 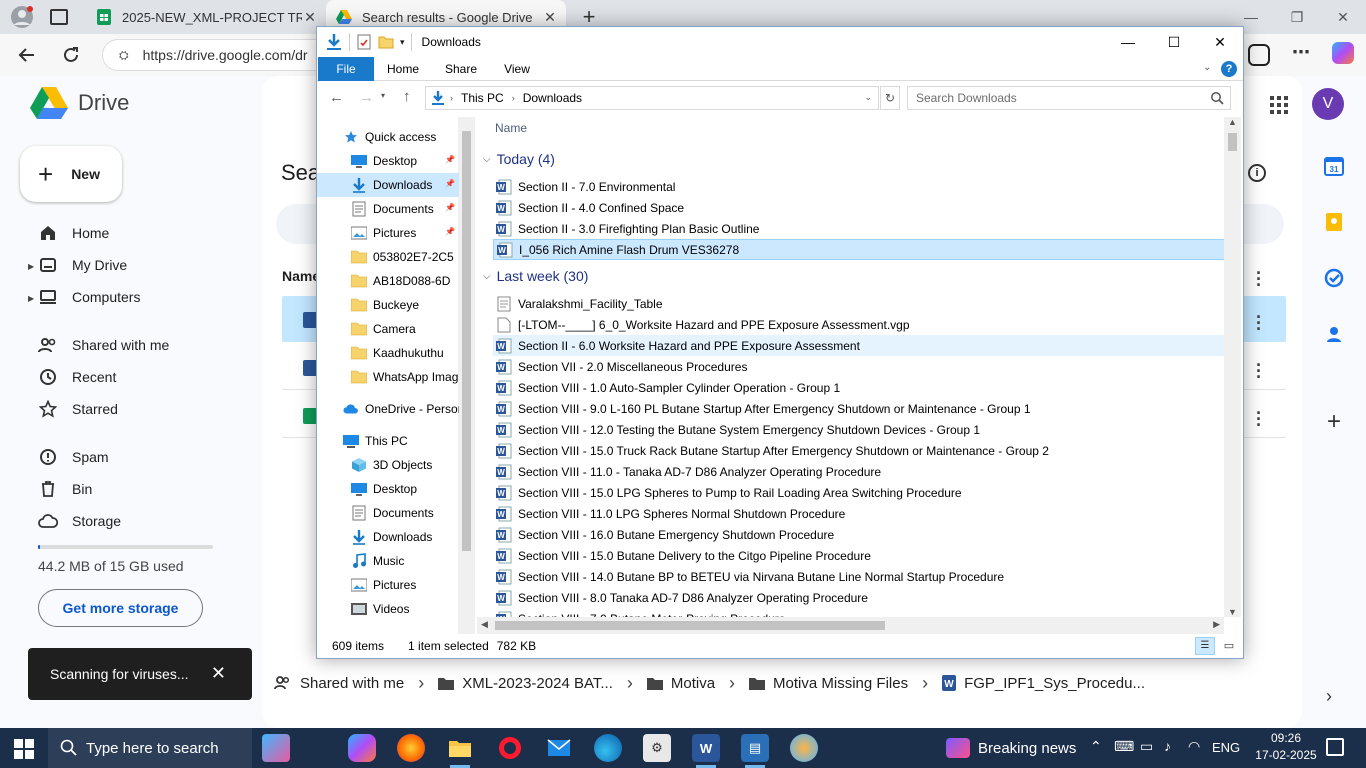 I want to click on nav-pane-item: Kaadhukuthu, so click(x=388, y=353).